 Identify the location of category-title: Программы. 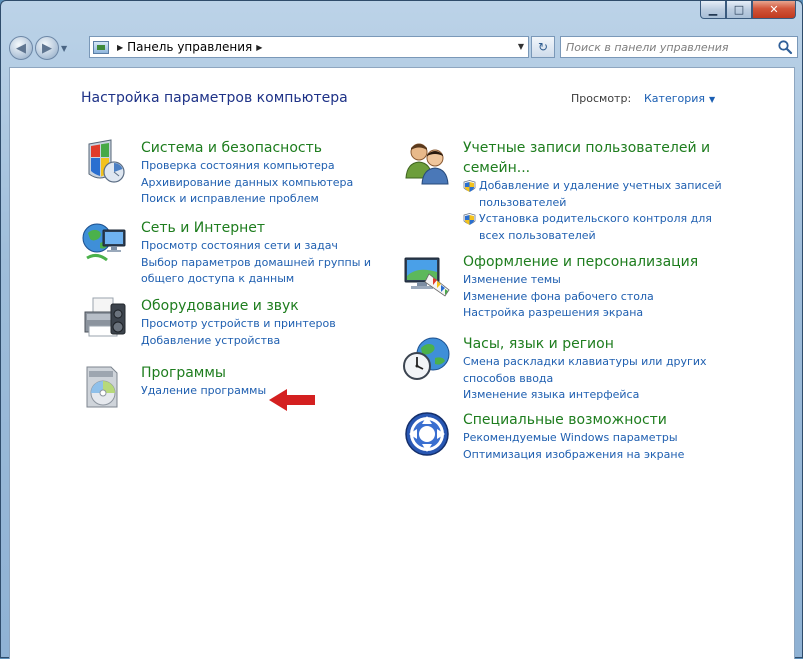
(203, 373).